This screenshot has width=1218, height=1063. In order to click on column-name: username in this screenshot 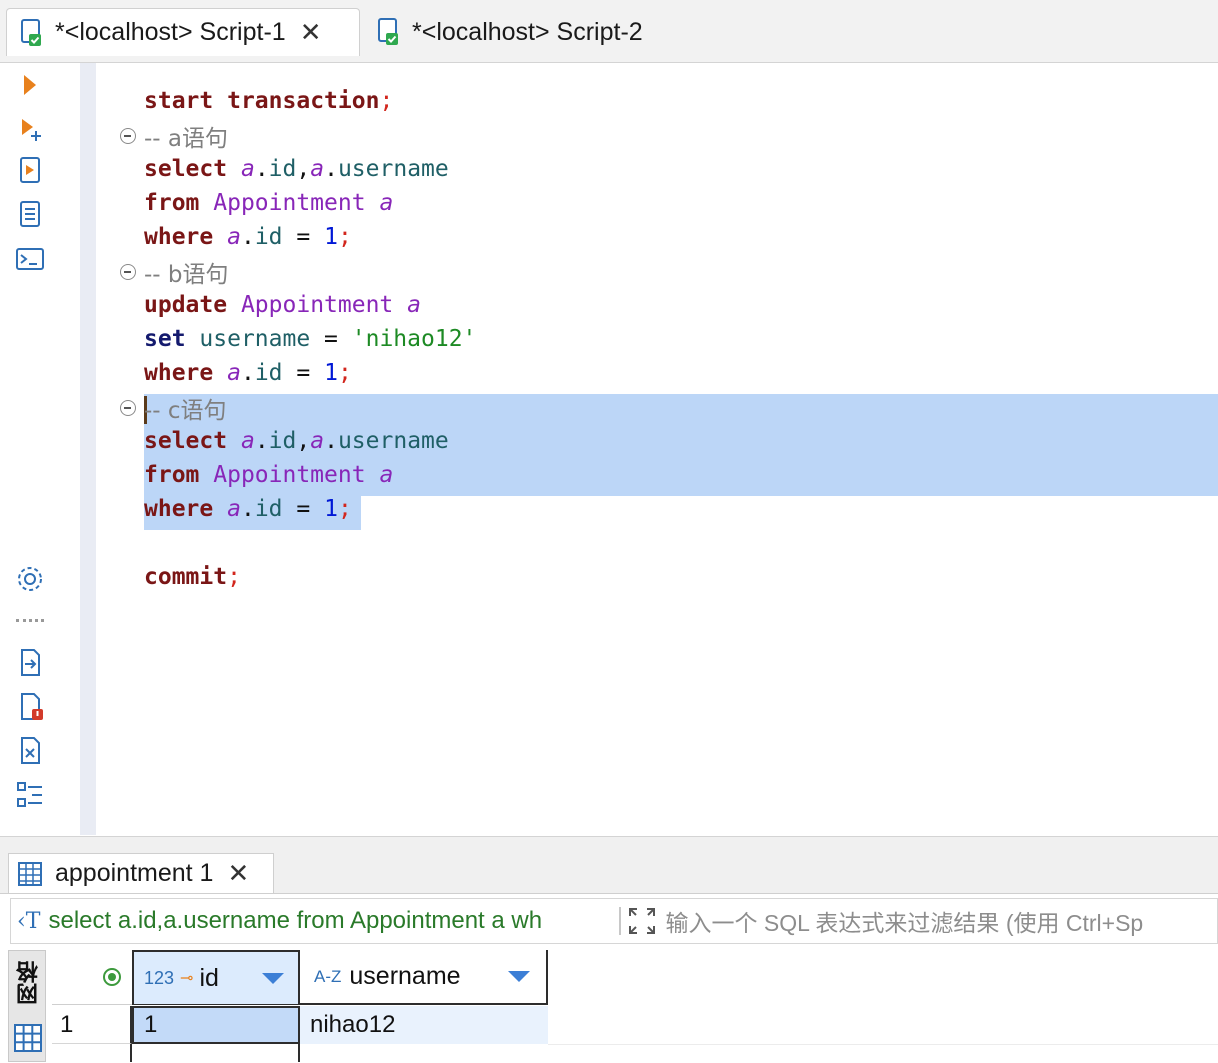, I will do `click(405, 976)`.